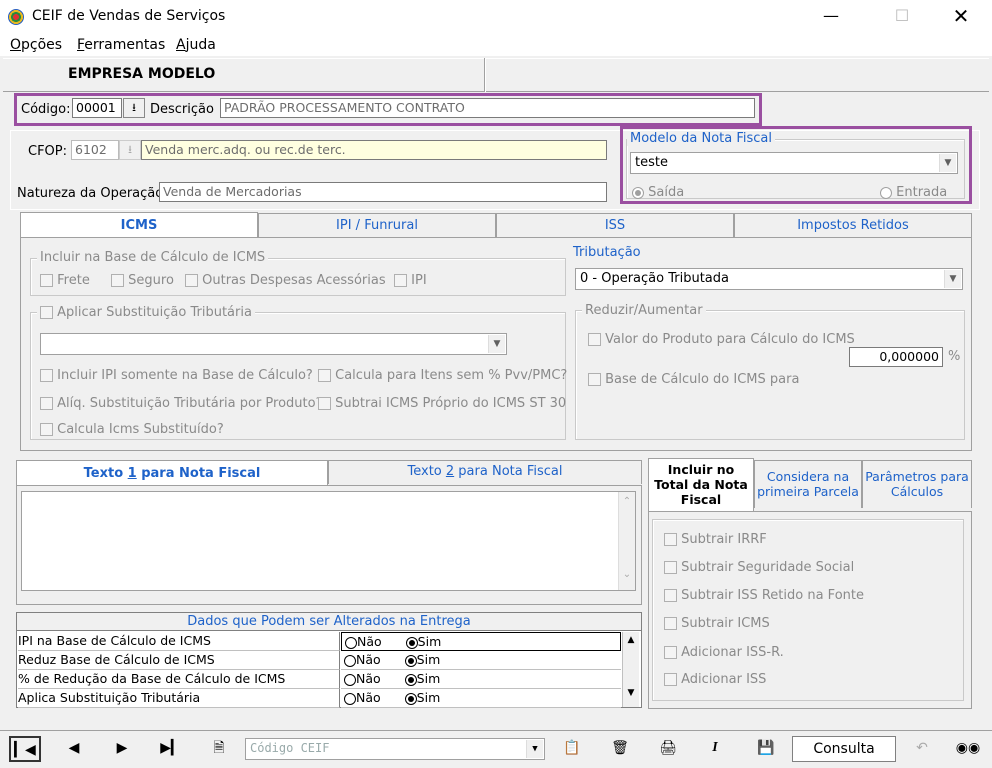 This screenshot has height=768, width=992. What do you see at coordinates (715, 749) in the screenshot?
I see `italic-button: I` at bounding box center [715, 749].